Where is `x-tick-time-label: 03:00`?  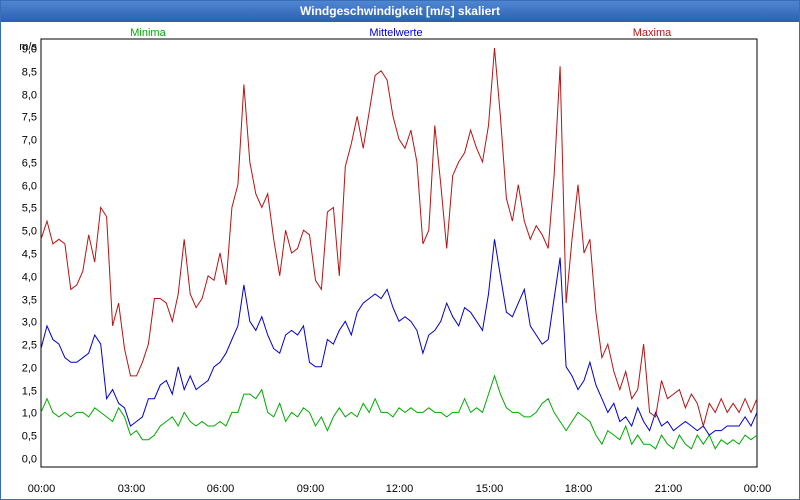
x-tick-time-label: 03:00 is located at coordinates (132, 489).